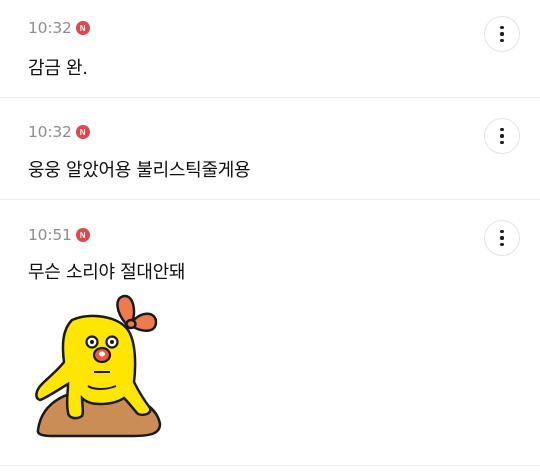  I want to click on message-text: 감금 완., so click(58, 68).